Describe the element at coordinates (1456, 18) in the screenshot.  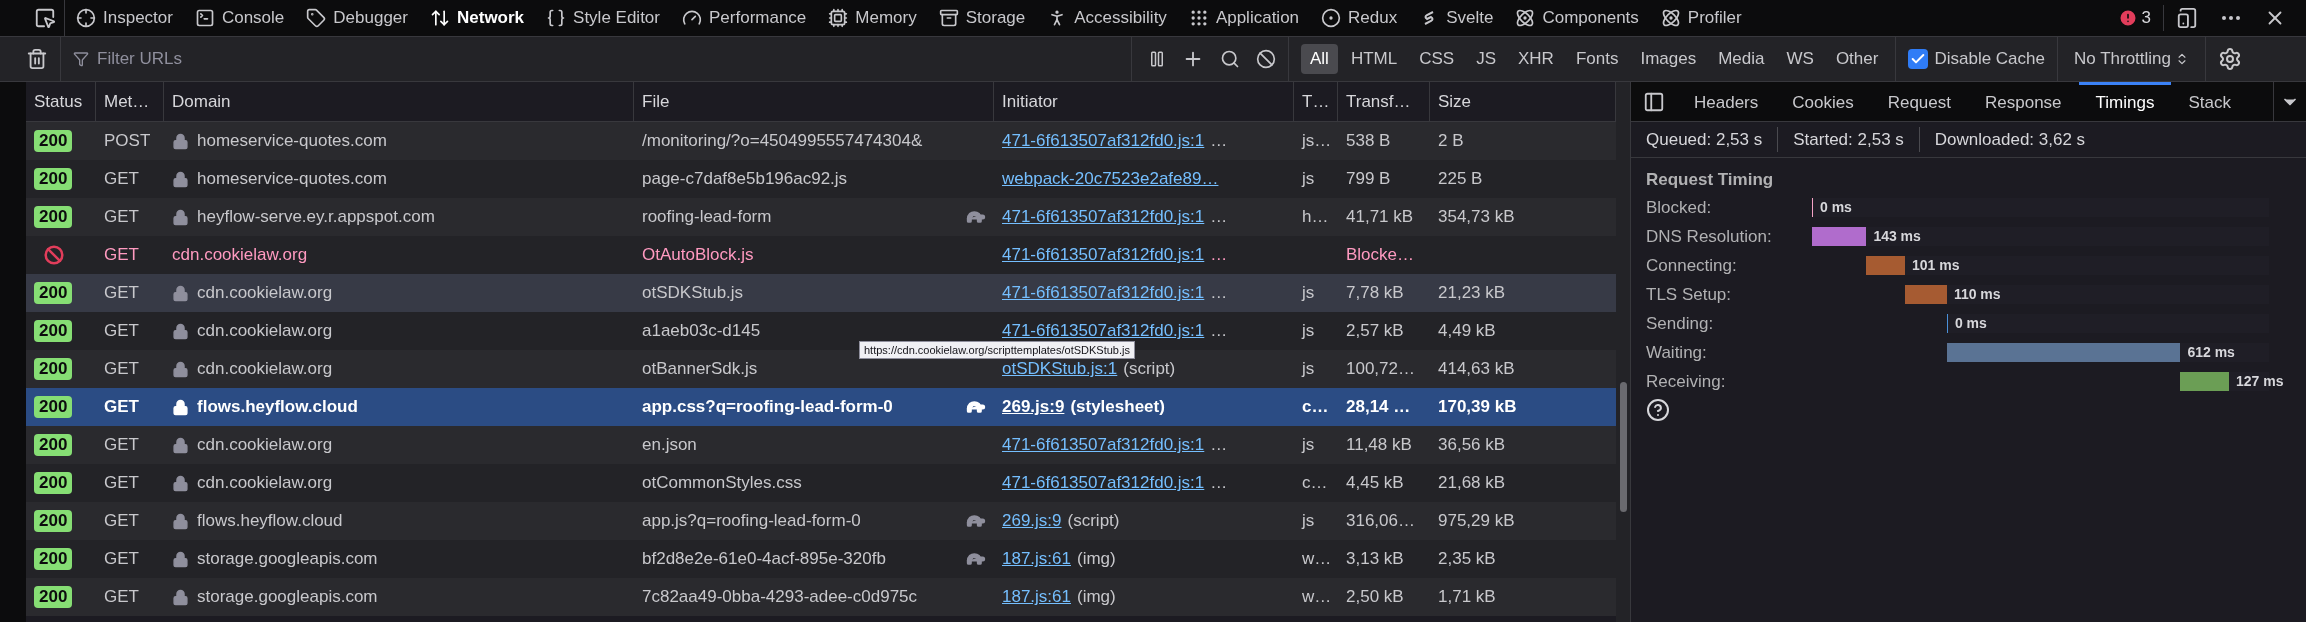
I see `toolbox-tab: Svelte` at that location.